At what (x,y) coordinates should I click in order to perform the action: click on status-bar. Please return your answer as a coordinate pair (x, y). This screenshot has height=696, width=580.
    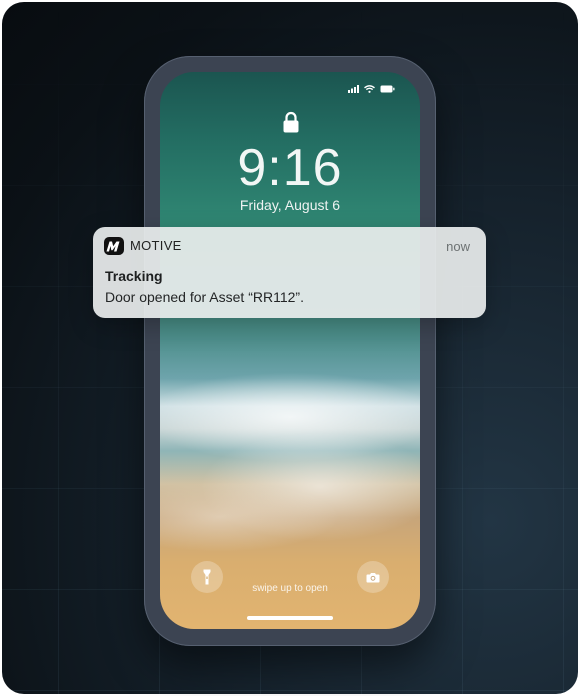
    Looking at the image, I should click on (292, 91).